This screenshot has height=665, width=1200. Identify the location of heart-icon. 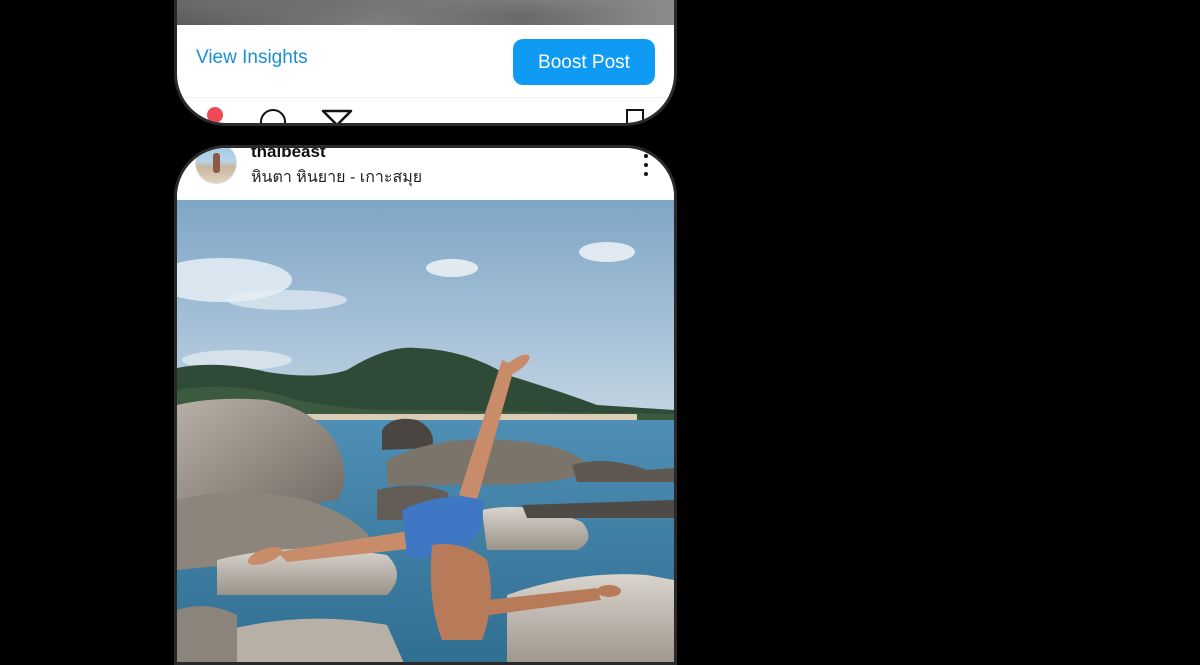
(215, 115).